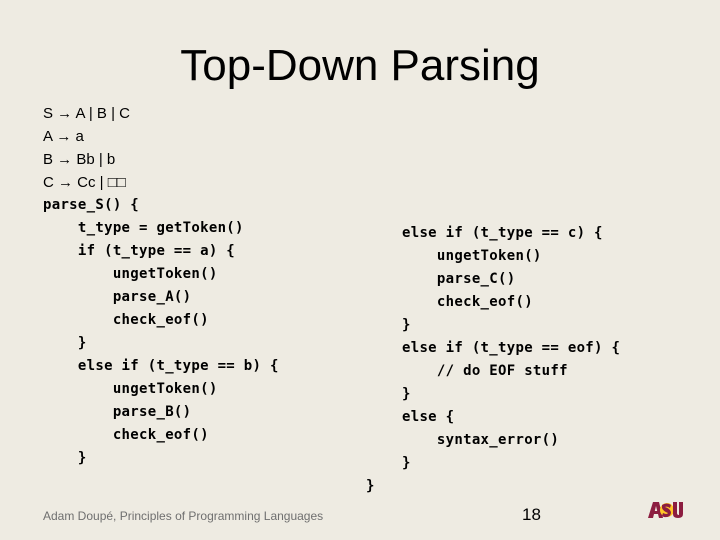 This screenshot has height=540, width=720. Describe the element at coordinates (678, 510) in the screenshot. I see `logo-letter-u` at that location.